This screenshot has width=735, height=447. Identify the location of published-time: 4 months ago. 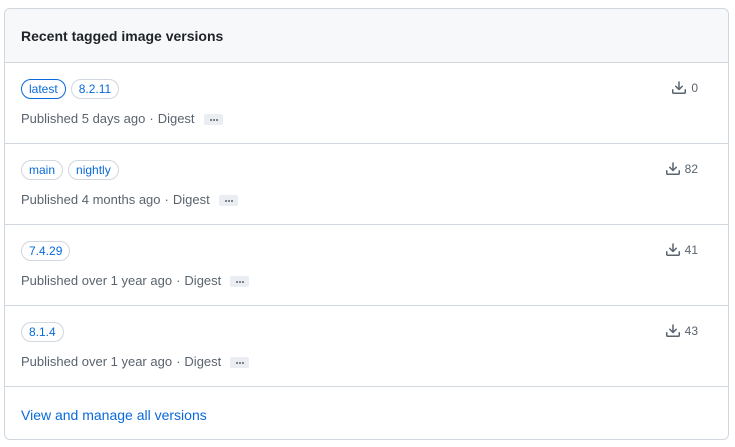
(121, 199).